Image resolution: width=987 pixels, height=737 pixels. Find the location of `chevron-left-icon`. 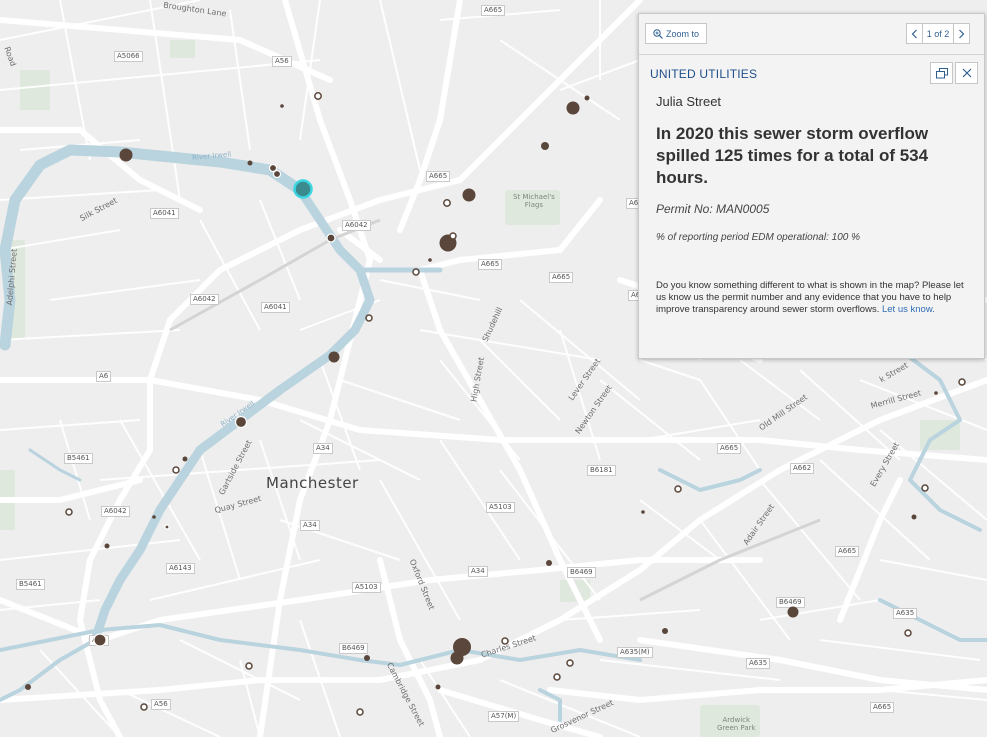

chevron-left-icon is located at coordinates (914, 33).